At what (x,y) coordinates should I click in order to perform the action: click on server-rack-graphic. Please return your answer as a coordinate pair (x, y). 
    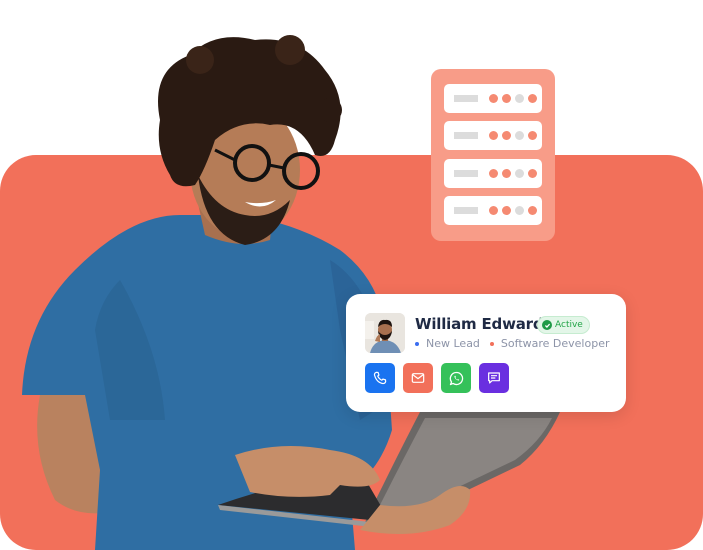
    Looking at the image, I should click on (493, 155).